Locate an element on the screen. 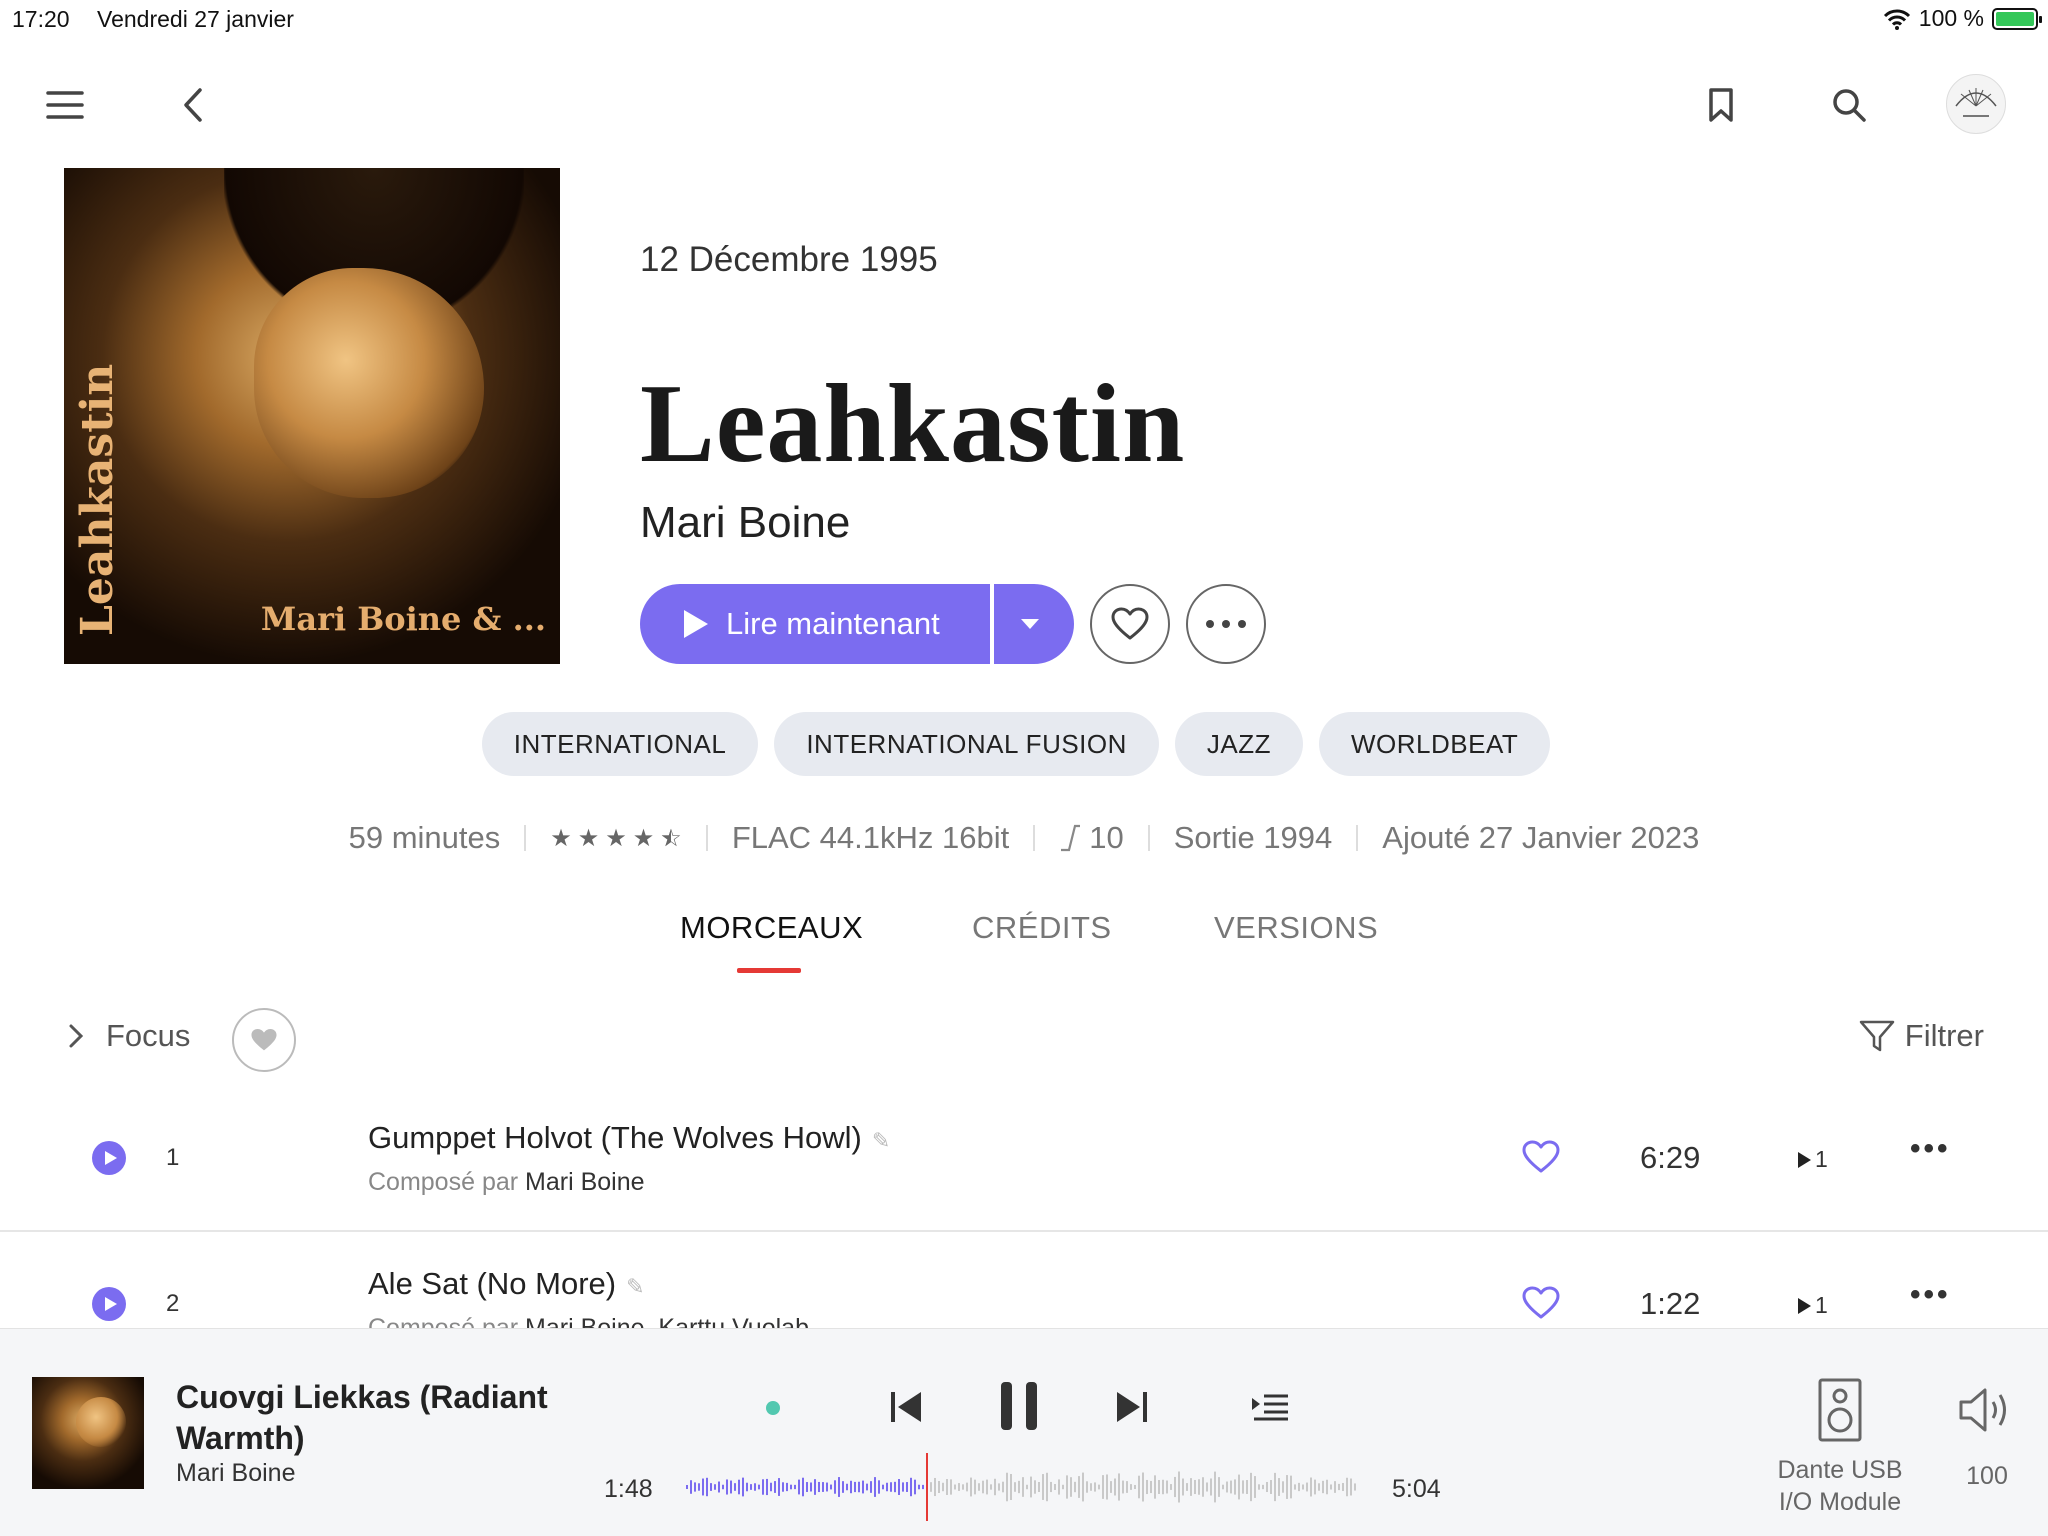 This screenshot has width=2048, height=1536. dynamic-range-icon is located at coordinates (1071, 838).